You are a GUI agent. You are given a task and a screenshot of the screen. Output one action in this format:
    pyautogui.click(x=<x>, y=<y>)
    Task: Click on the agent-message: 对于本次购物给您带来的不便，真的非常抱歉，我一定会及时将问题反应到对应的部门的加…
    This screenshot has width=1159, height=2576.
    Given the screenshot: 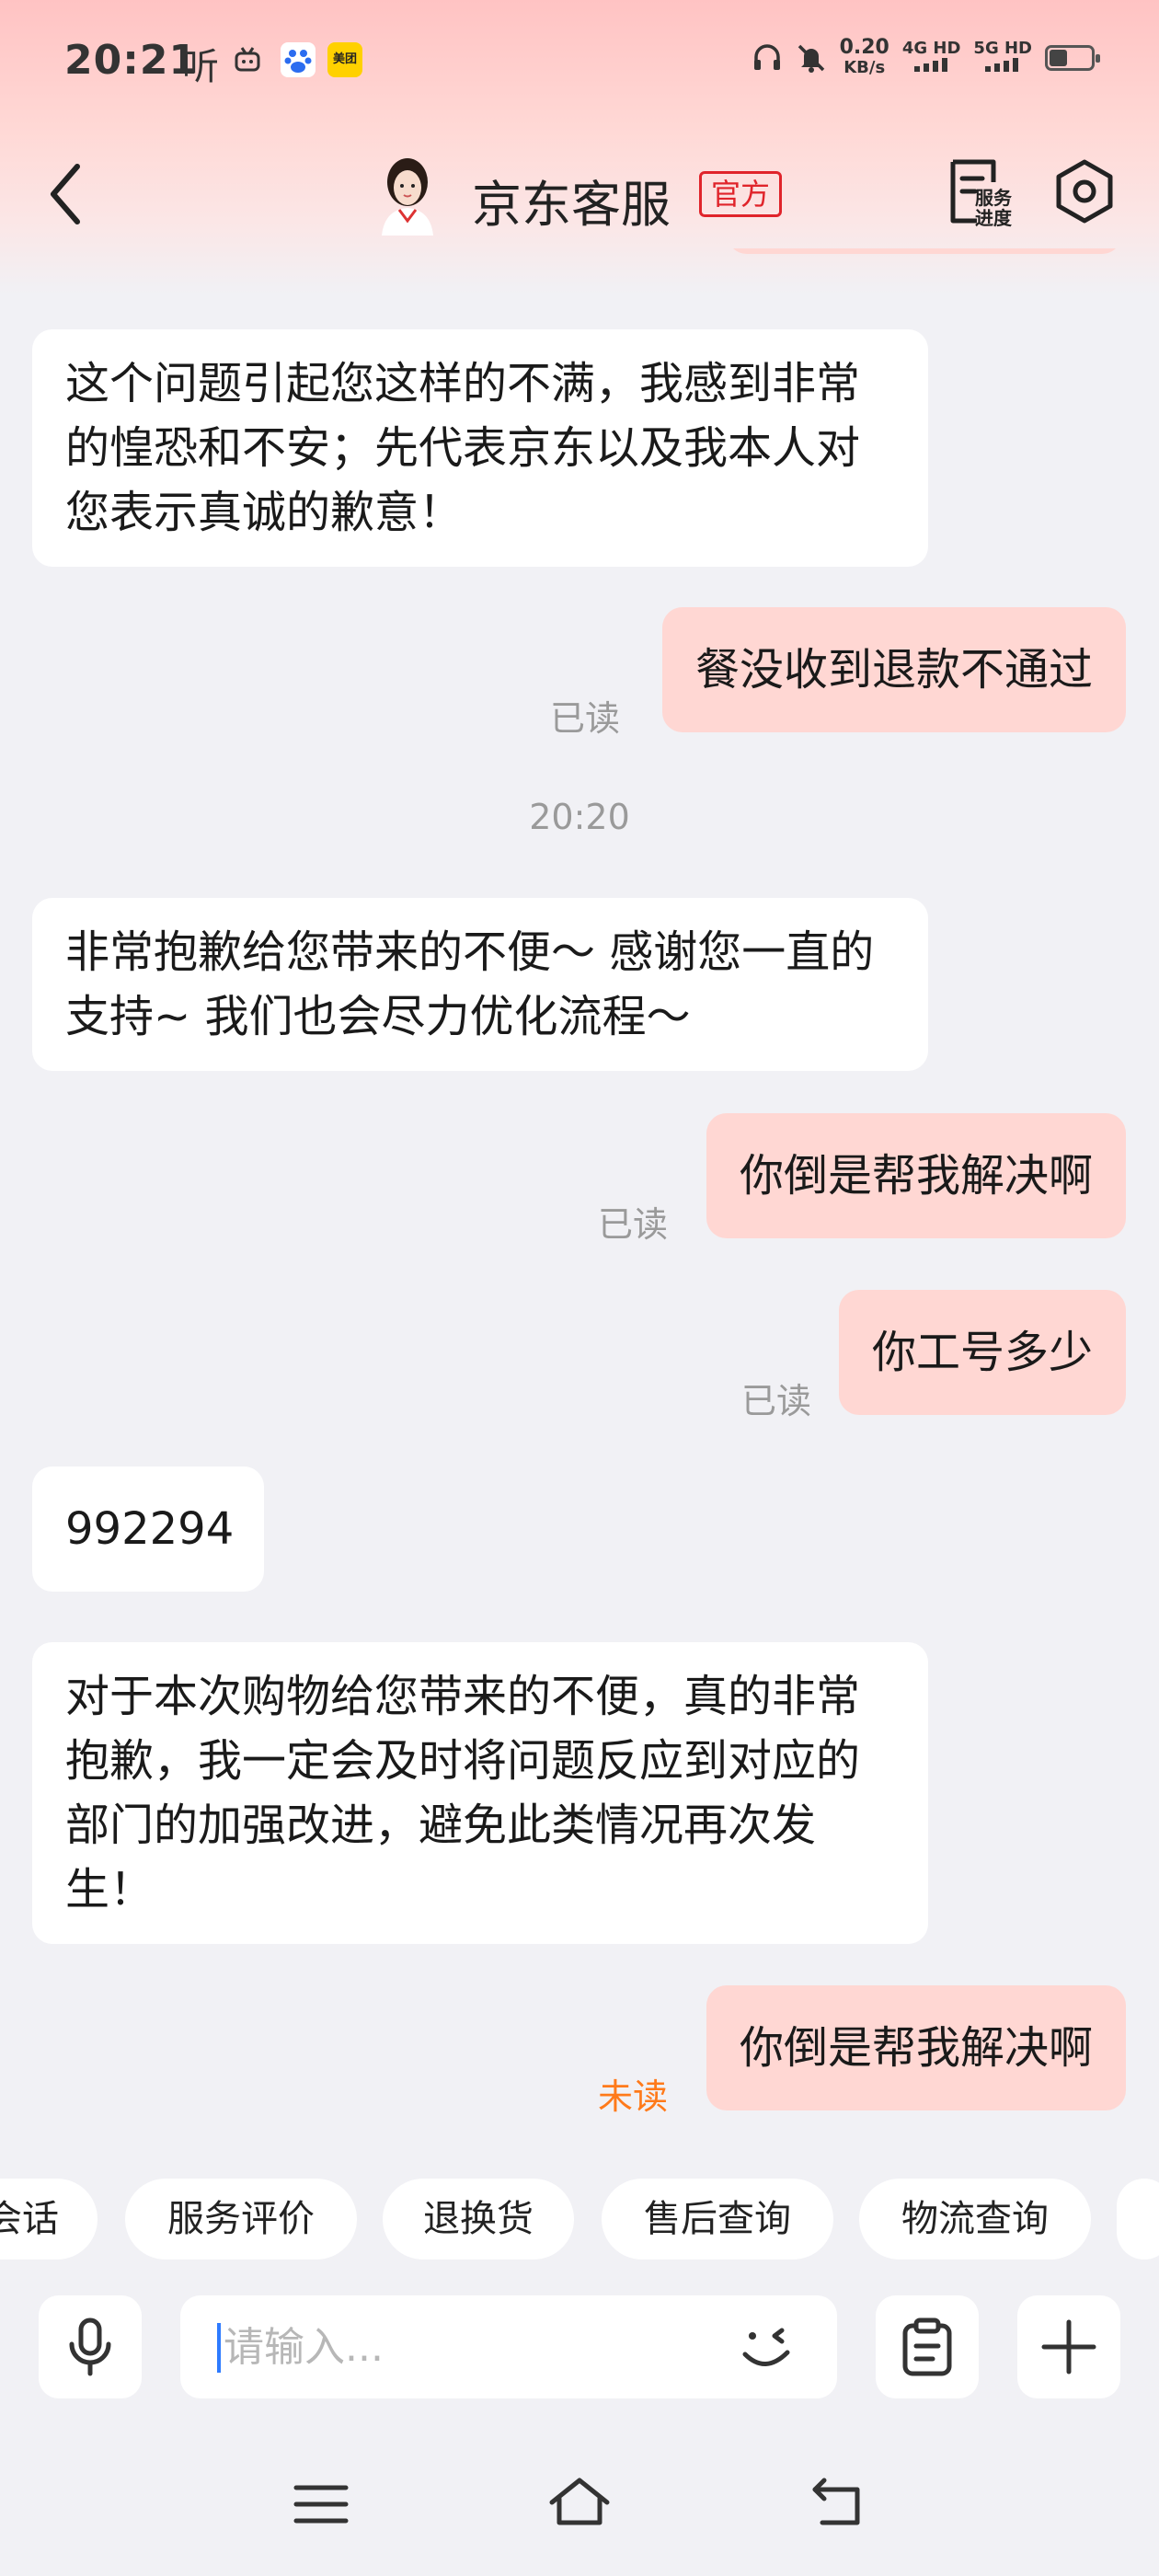 What is the action you would take?
    pyautogui.click(x=480, y=1793)
    